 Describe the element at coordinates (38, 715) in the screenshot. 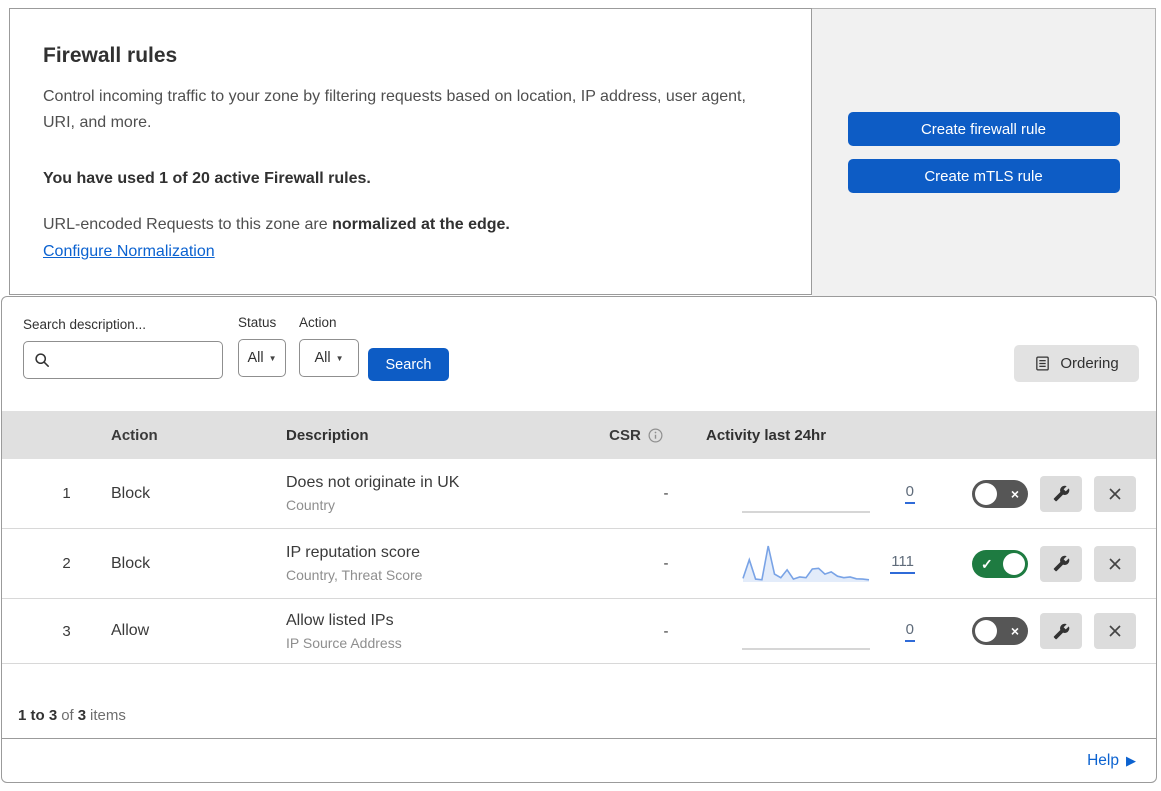

I see `range-label: 1 to 3` at that location.